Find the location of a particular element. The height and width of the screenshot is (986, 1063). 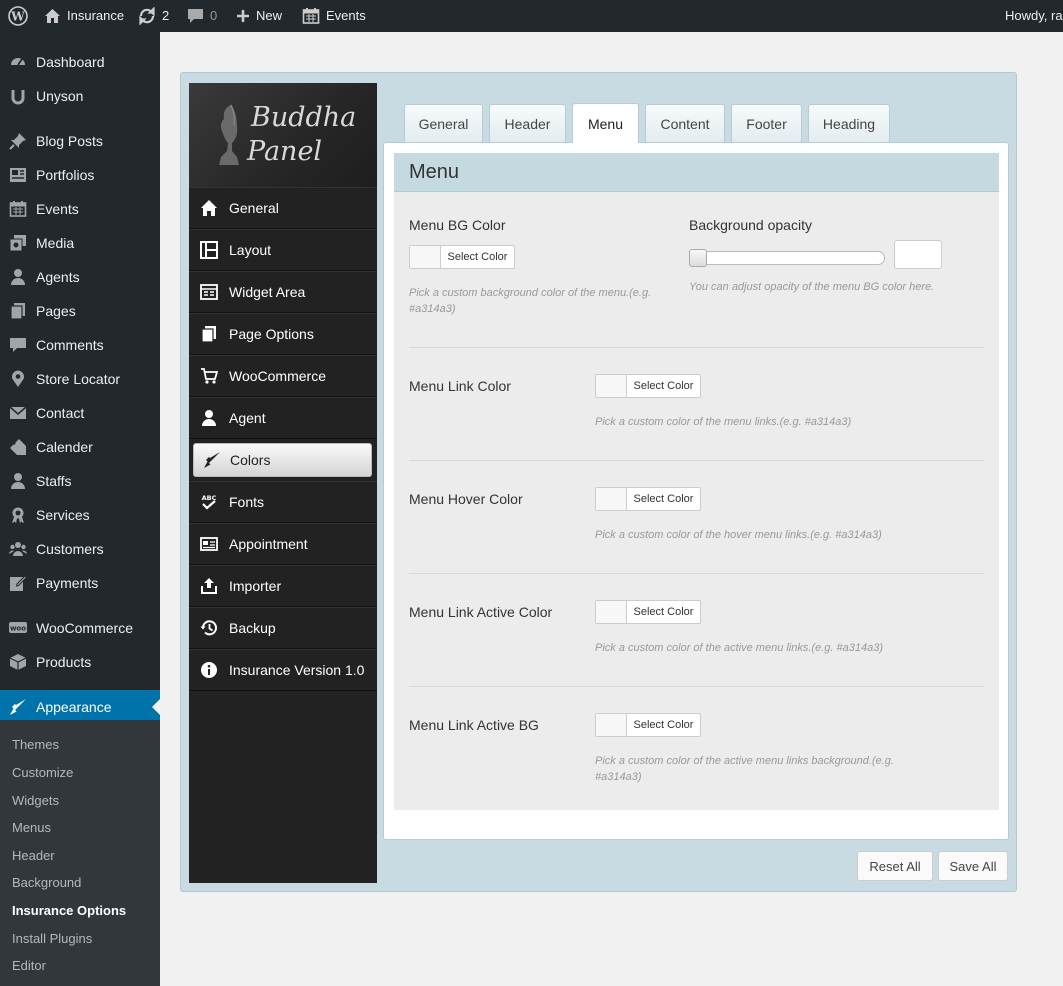

brush-icon is located at coordinates (212, 460).